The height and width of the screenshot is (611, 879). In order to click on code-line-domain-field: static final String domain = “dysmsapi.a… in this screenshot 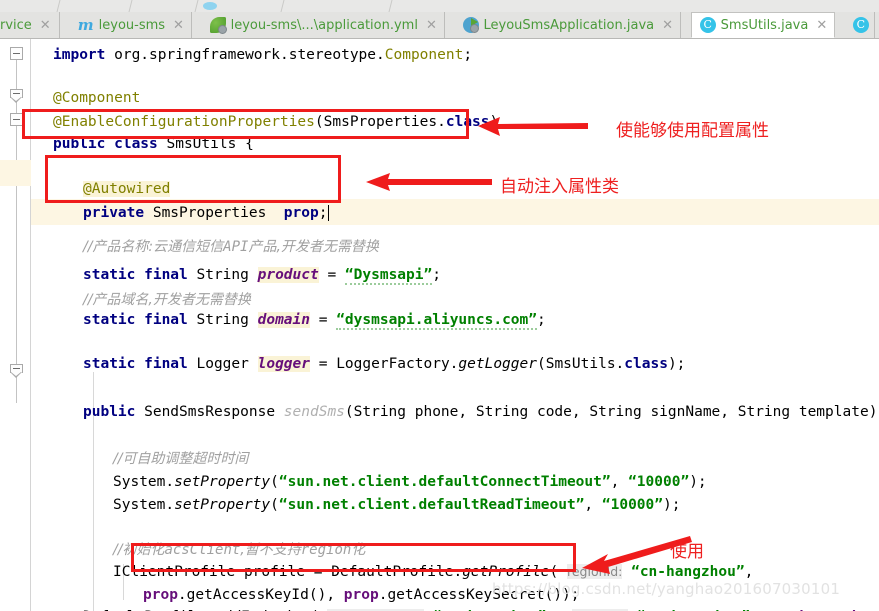, I will do `click(314, 320)`.